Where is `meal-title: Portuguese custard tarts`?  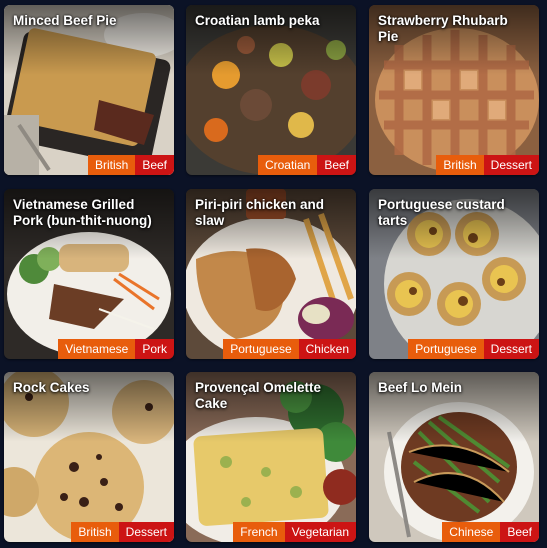
meal-title: Portuguese custard tarts is located at coordinates (441, 212).